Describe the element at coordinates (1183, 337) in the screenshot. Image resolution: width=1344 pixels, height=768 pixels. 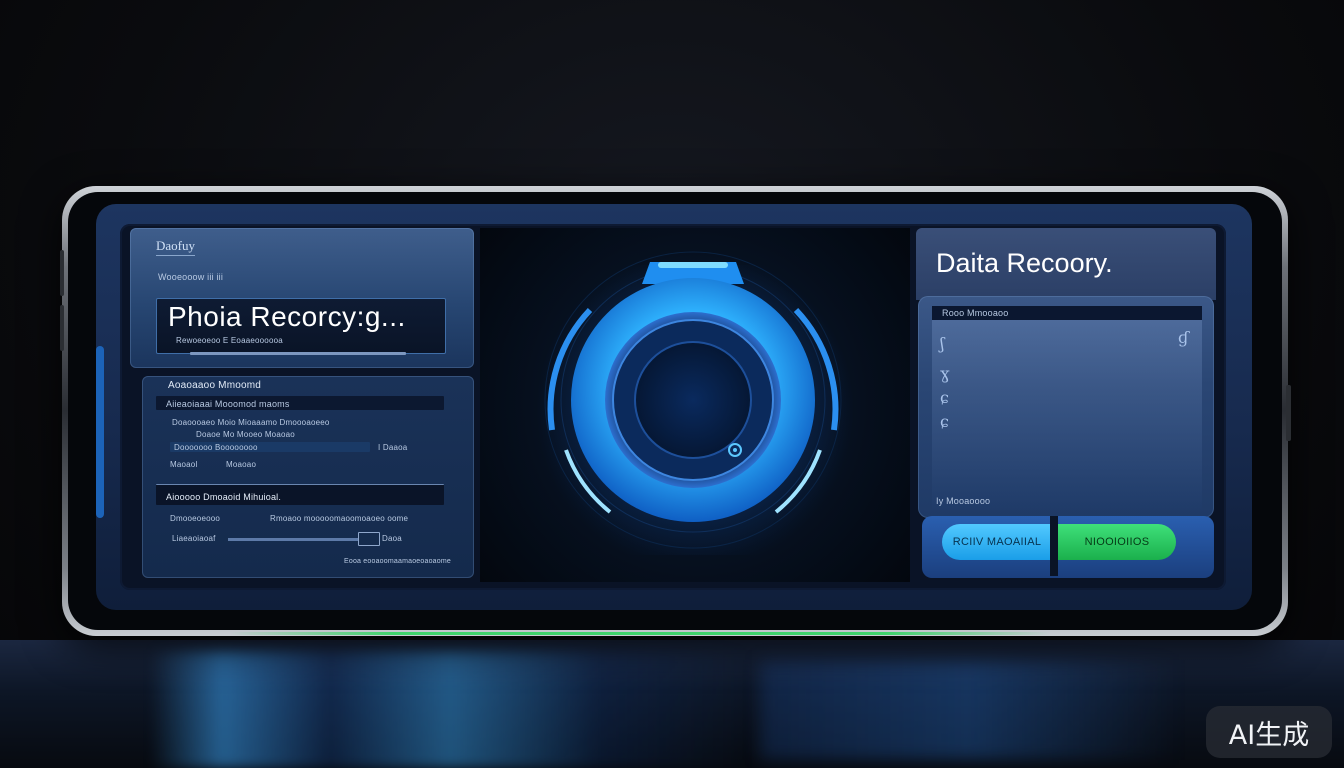
I see `glyph-right: ɠ` at that location.